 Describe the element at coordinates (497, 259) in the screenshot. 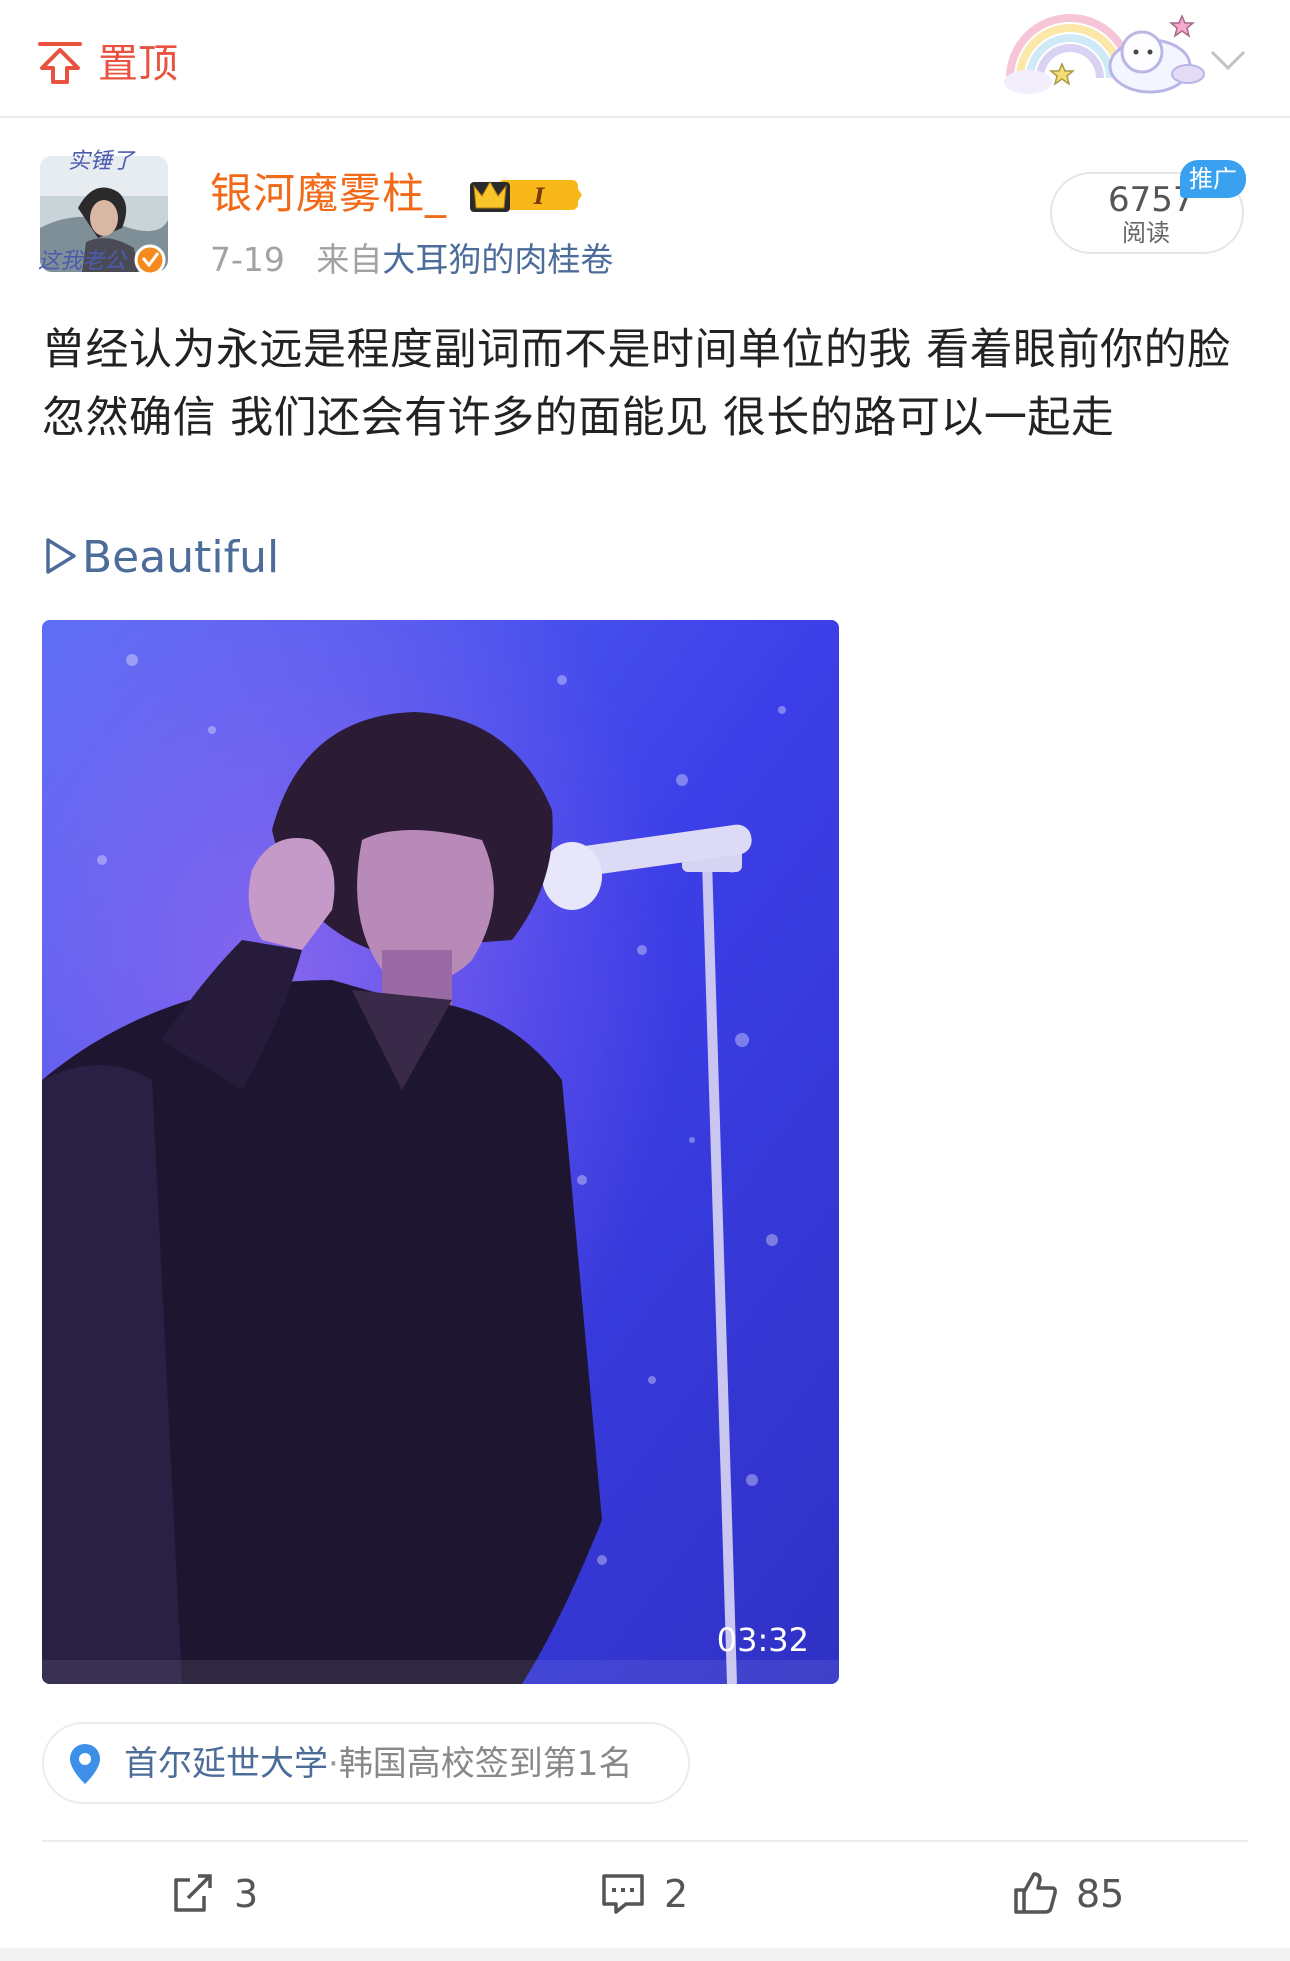

I see `post-source-link: 大耳狗的肉桂卷` at that location.